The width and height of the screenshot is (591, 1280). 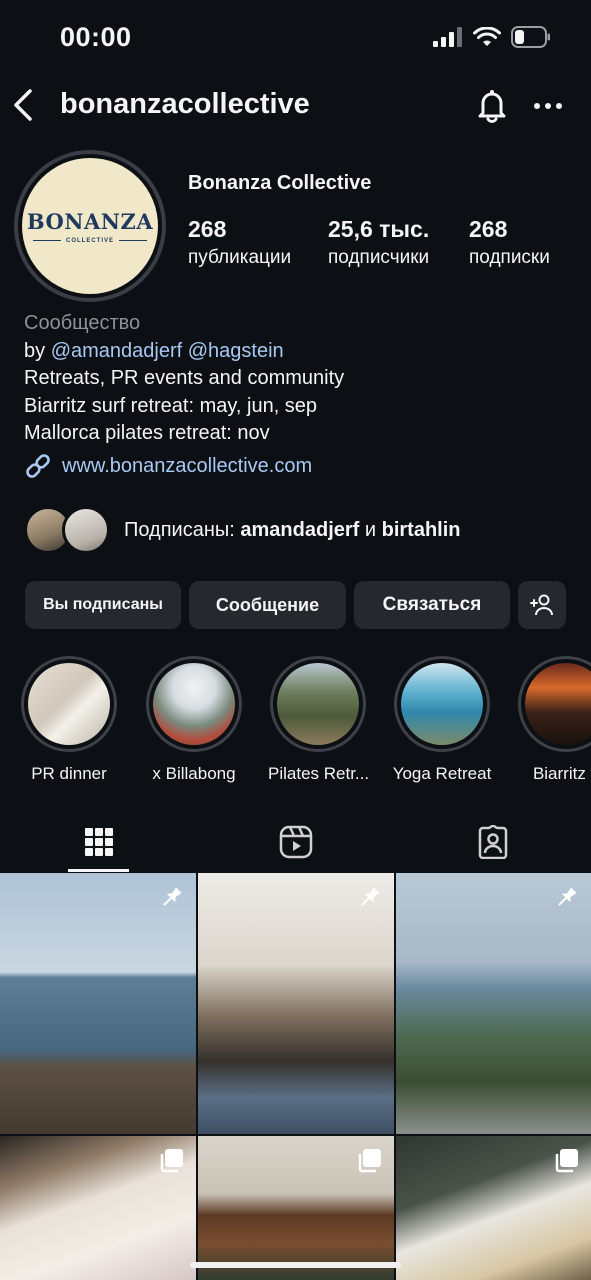 I want to click on highlight-billabong: x Billabong, so click(x=194, y=720).